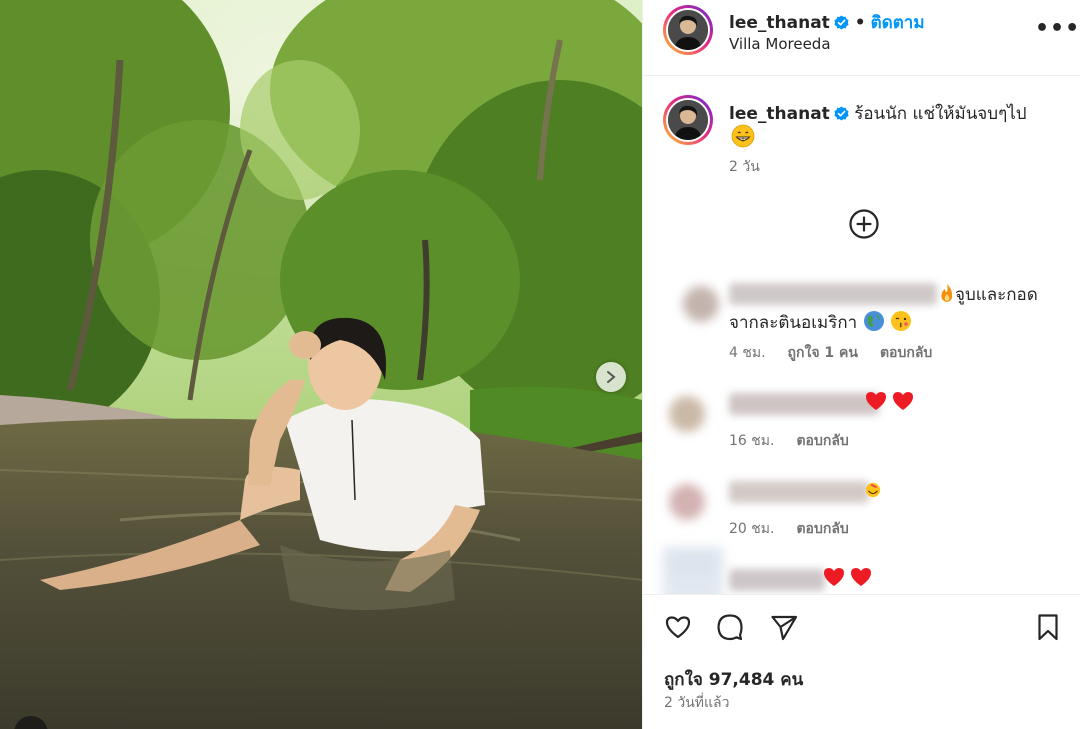  I want to click on heart-icon, so click(678, 627).